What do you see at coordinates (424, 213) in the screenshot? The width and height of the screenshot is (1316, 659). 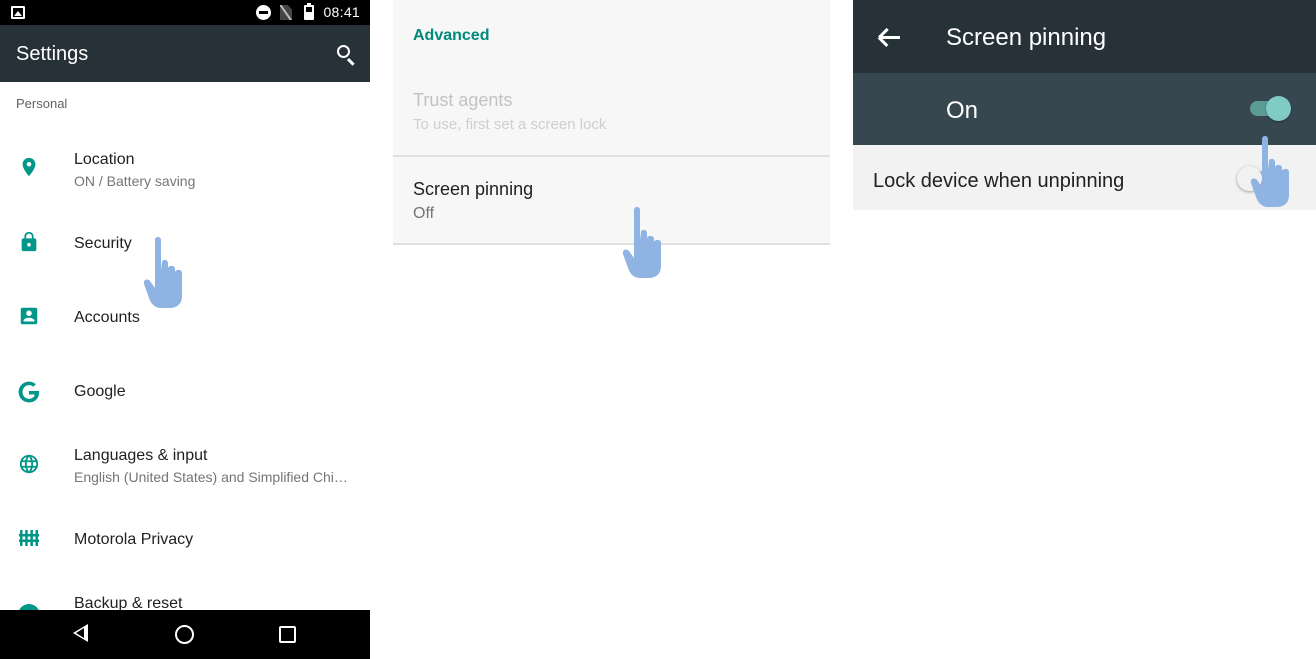 I see `screen-pinning-subtitle: Off` at bounding box center [424, 213].